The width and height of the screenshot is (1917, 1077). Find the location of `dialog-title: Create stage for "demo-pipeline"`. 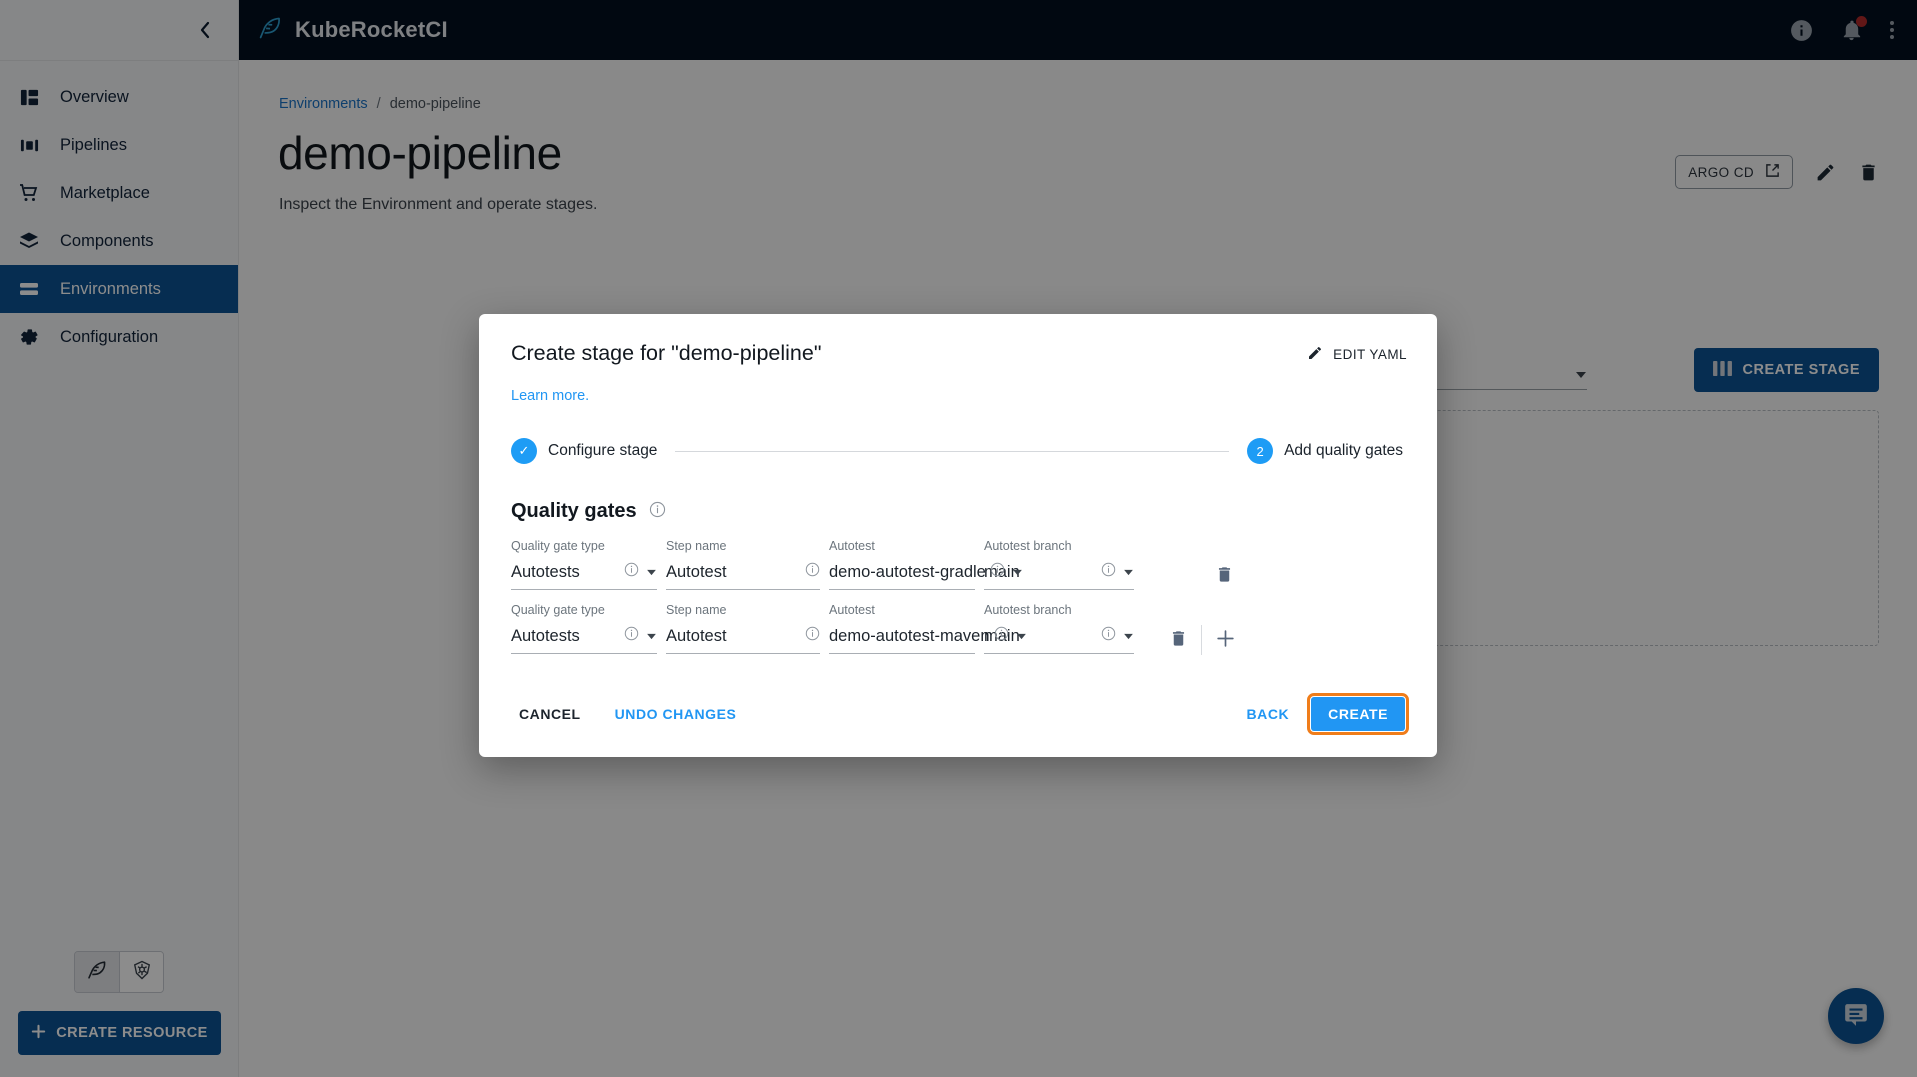

dialog-title: Create stage for "demo-pipeline" is located at coordinates (666, 353).